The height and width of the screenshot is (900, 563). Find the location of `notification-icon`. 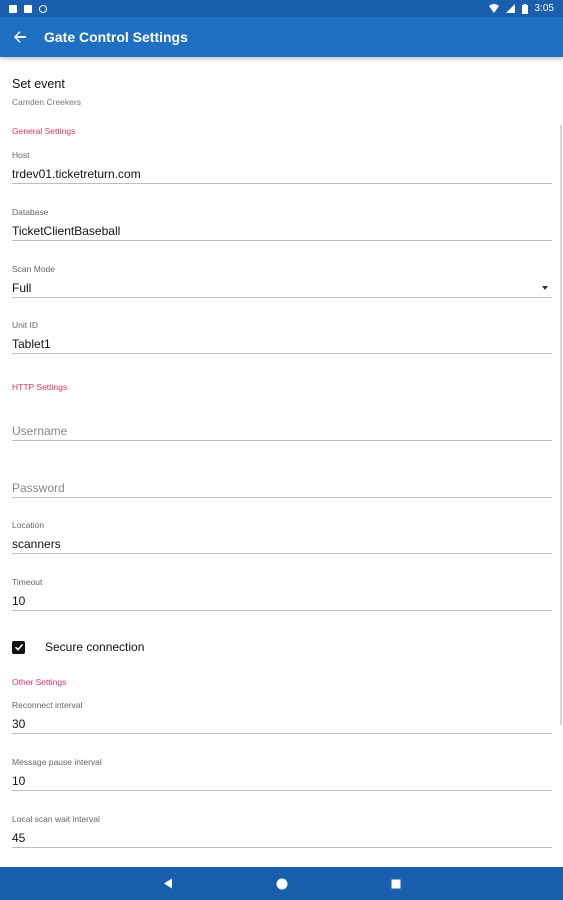

notification-icon is located at coordinates (13, 8).